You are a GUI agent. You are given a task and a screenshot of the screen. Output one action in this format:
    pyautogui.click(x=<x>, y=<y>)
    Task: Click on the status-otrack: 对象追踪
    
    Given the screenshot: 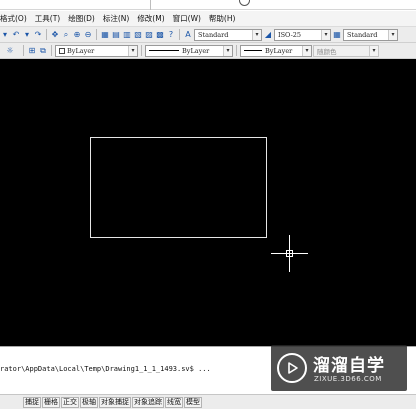 What is the action you would take?
    pyautogui.click(x=148, y=402)
    